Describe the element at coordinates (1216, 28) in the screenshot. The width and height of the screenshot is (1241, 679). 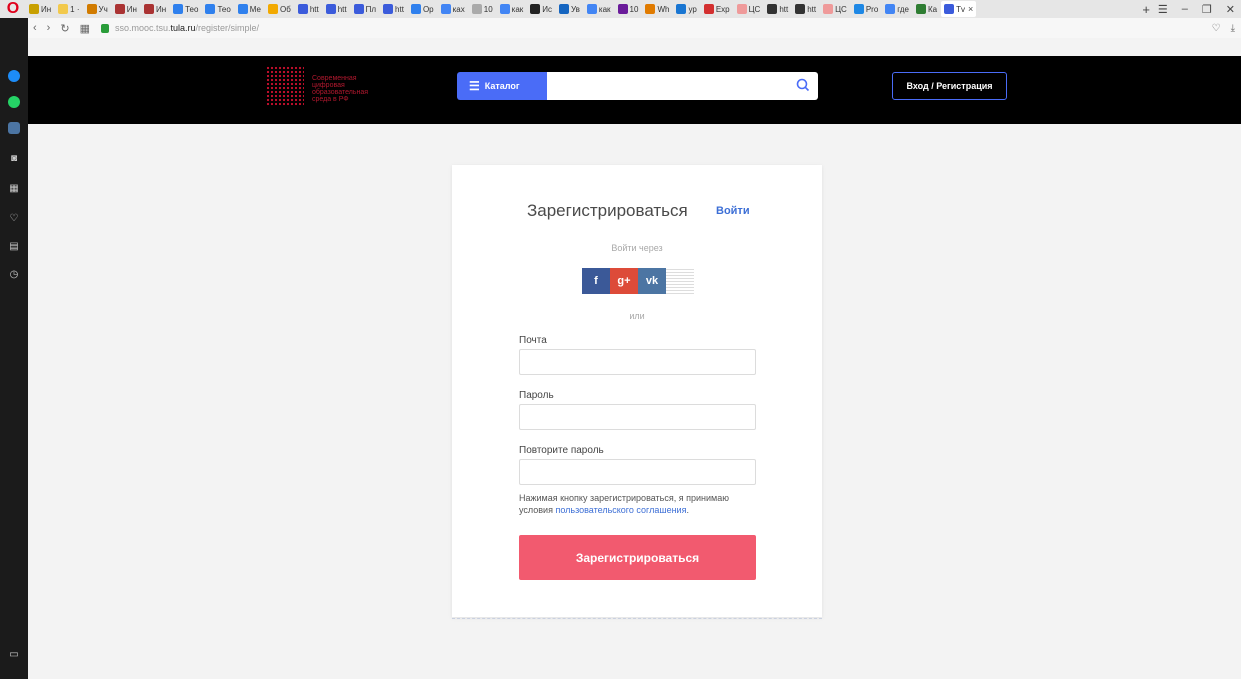
I see `bookmark-heart-icon: ♡` at that location.